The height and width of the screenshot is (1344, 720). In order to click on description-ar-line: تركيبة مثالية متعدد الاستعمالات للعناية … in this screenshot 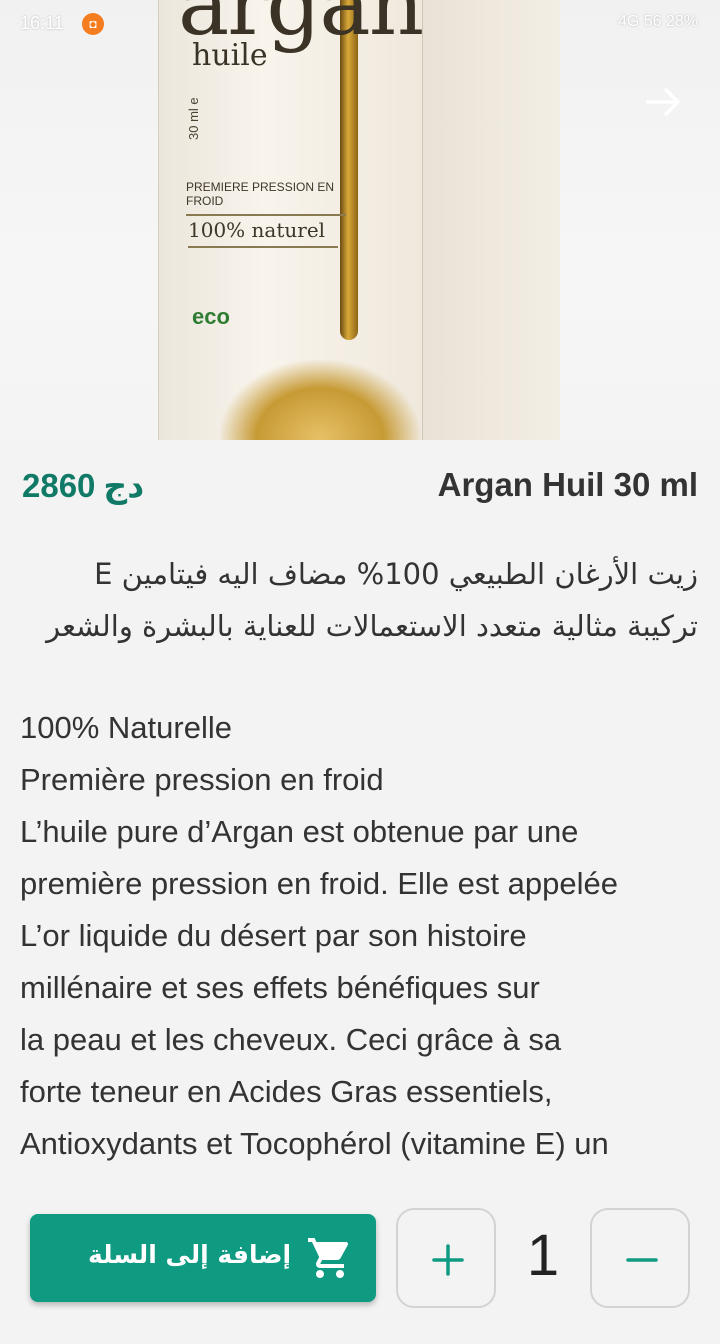, I will do `click(372, 626)`.